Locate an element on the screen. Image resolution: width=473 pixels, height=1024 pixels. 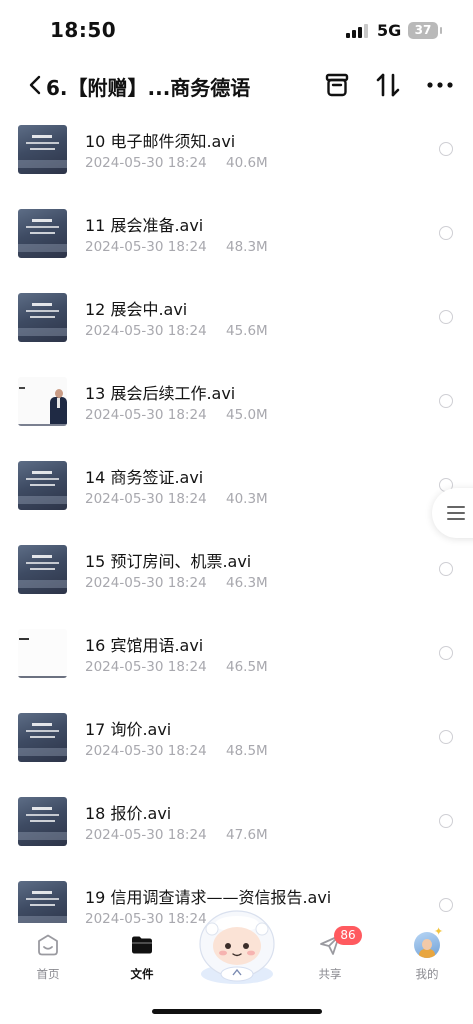
home-face-icon is located at coordinates (48, 945).